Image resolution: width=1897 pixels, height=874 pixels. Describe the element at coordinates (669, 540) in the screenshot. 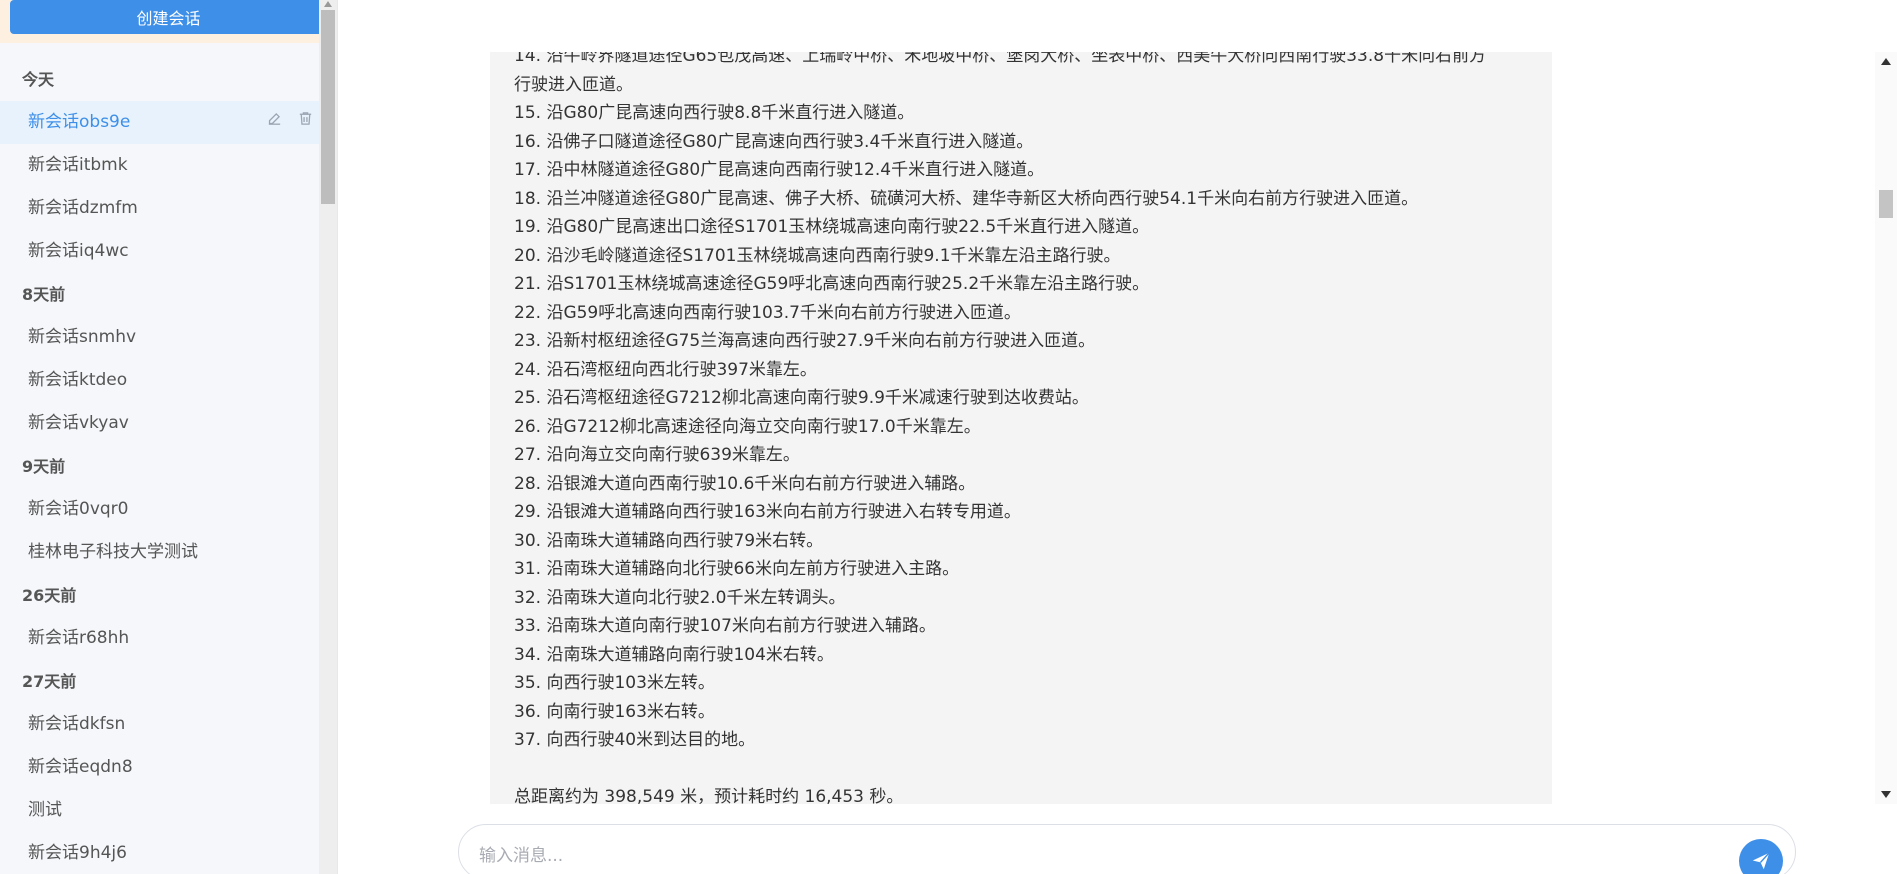

I see `message-line: 30. 沿南珠大道辅路向西行驶79米右转。` at that location.